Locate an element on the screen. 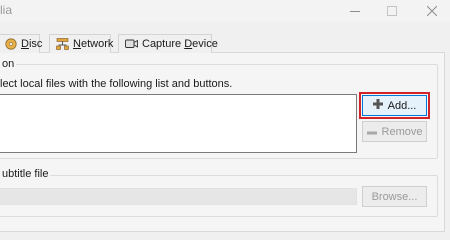  minimize-button is located at coordinates (355, 11).